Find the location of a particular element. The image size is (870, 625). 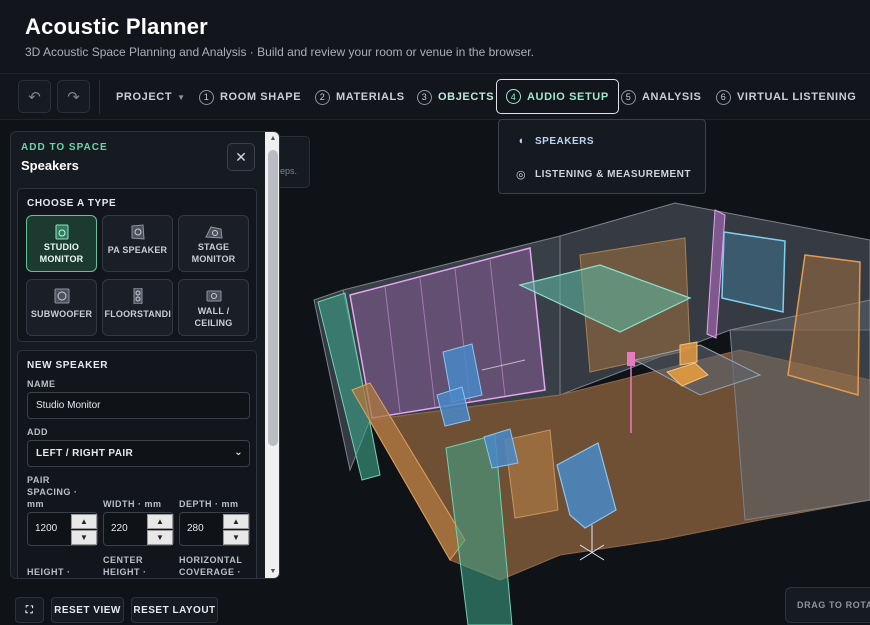

type-stage-monitor: STAGE MONITOR is located at coordinates (213, 243).